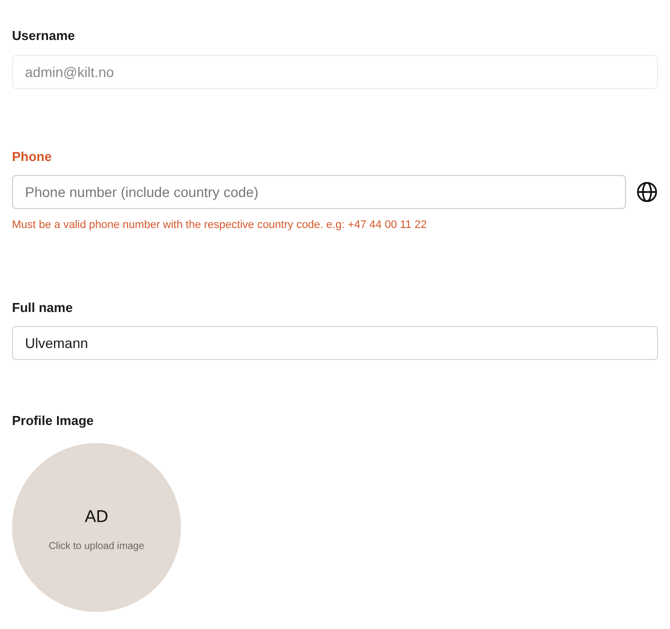  Describe the element at coordinates (335, 343) in the screenshot. I see `input-field: Ulvemann` at that location.